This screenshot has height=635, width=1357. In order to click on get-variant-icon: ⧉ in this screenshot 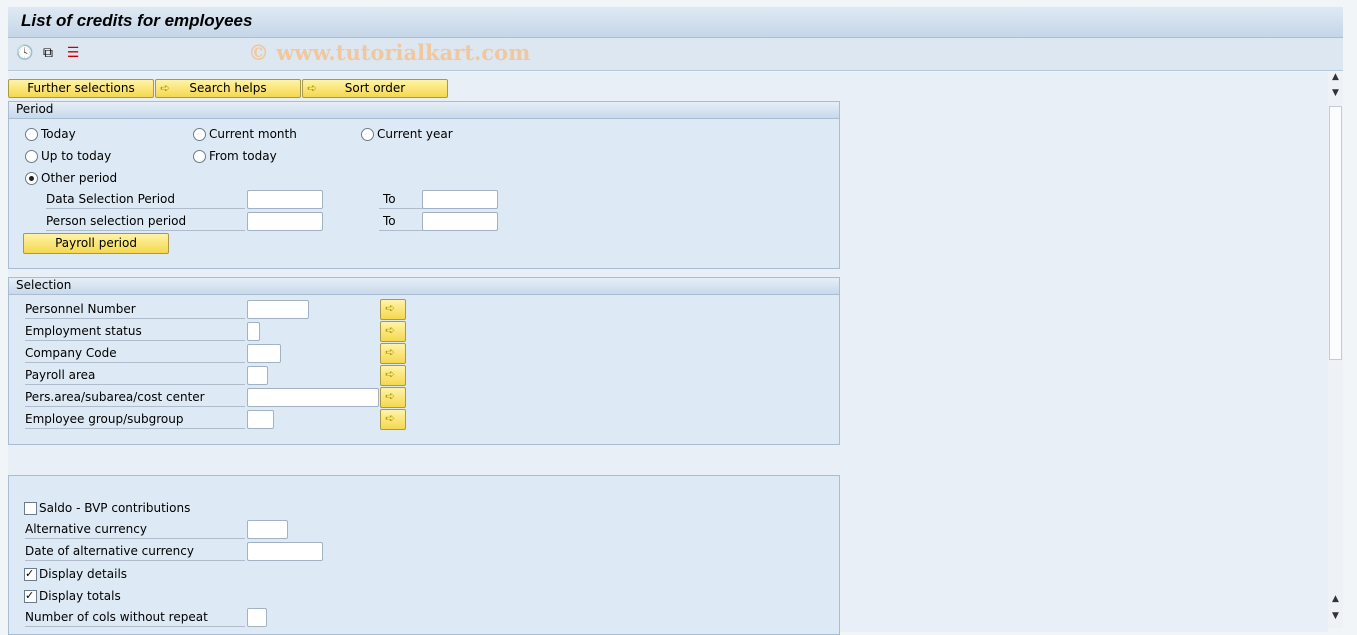, I will do `click(48, 54)`.